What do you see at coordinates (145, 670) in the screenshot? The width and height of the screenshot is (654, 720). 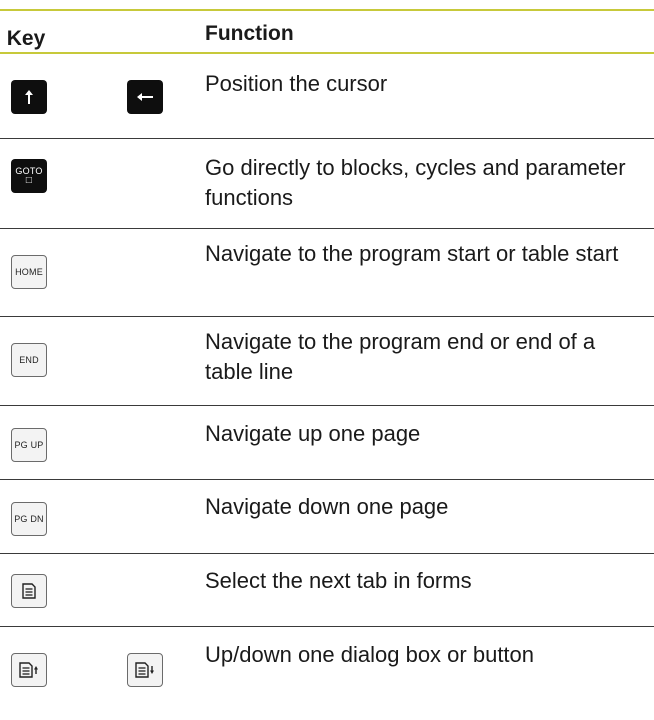 I see `form-down-icon` at bounding box center [145, 670].